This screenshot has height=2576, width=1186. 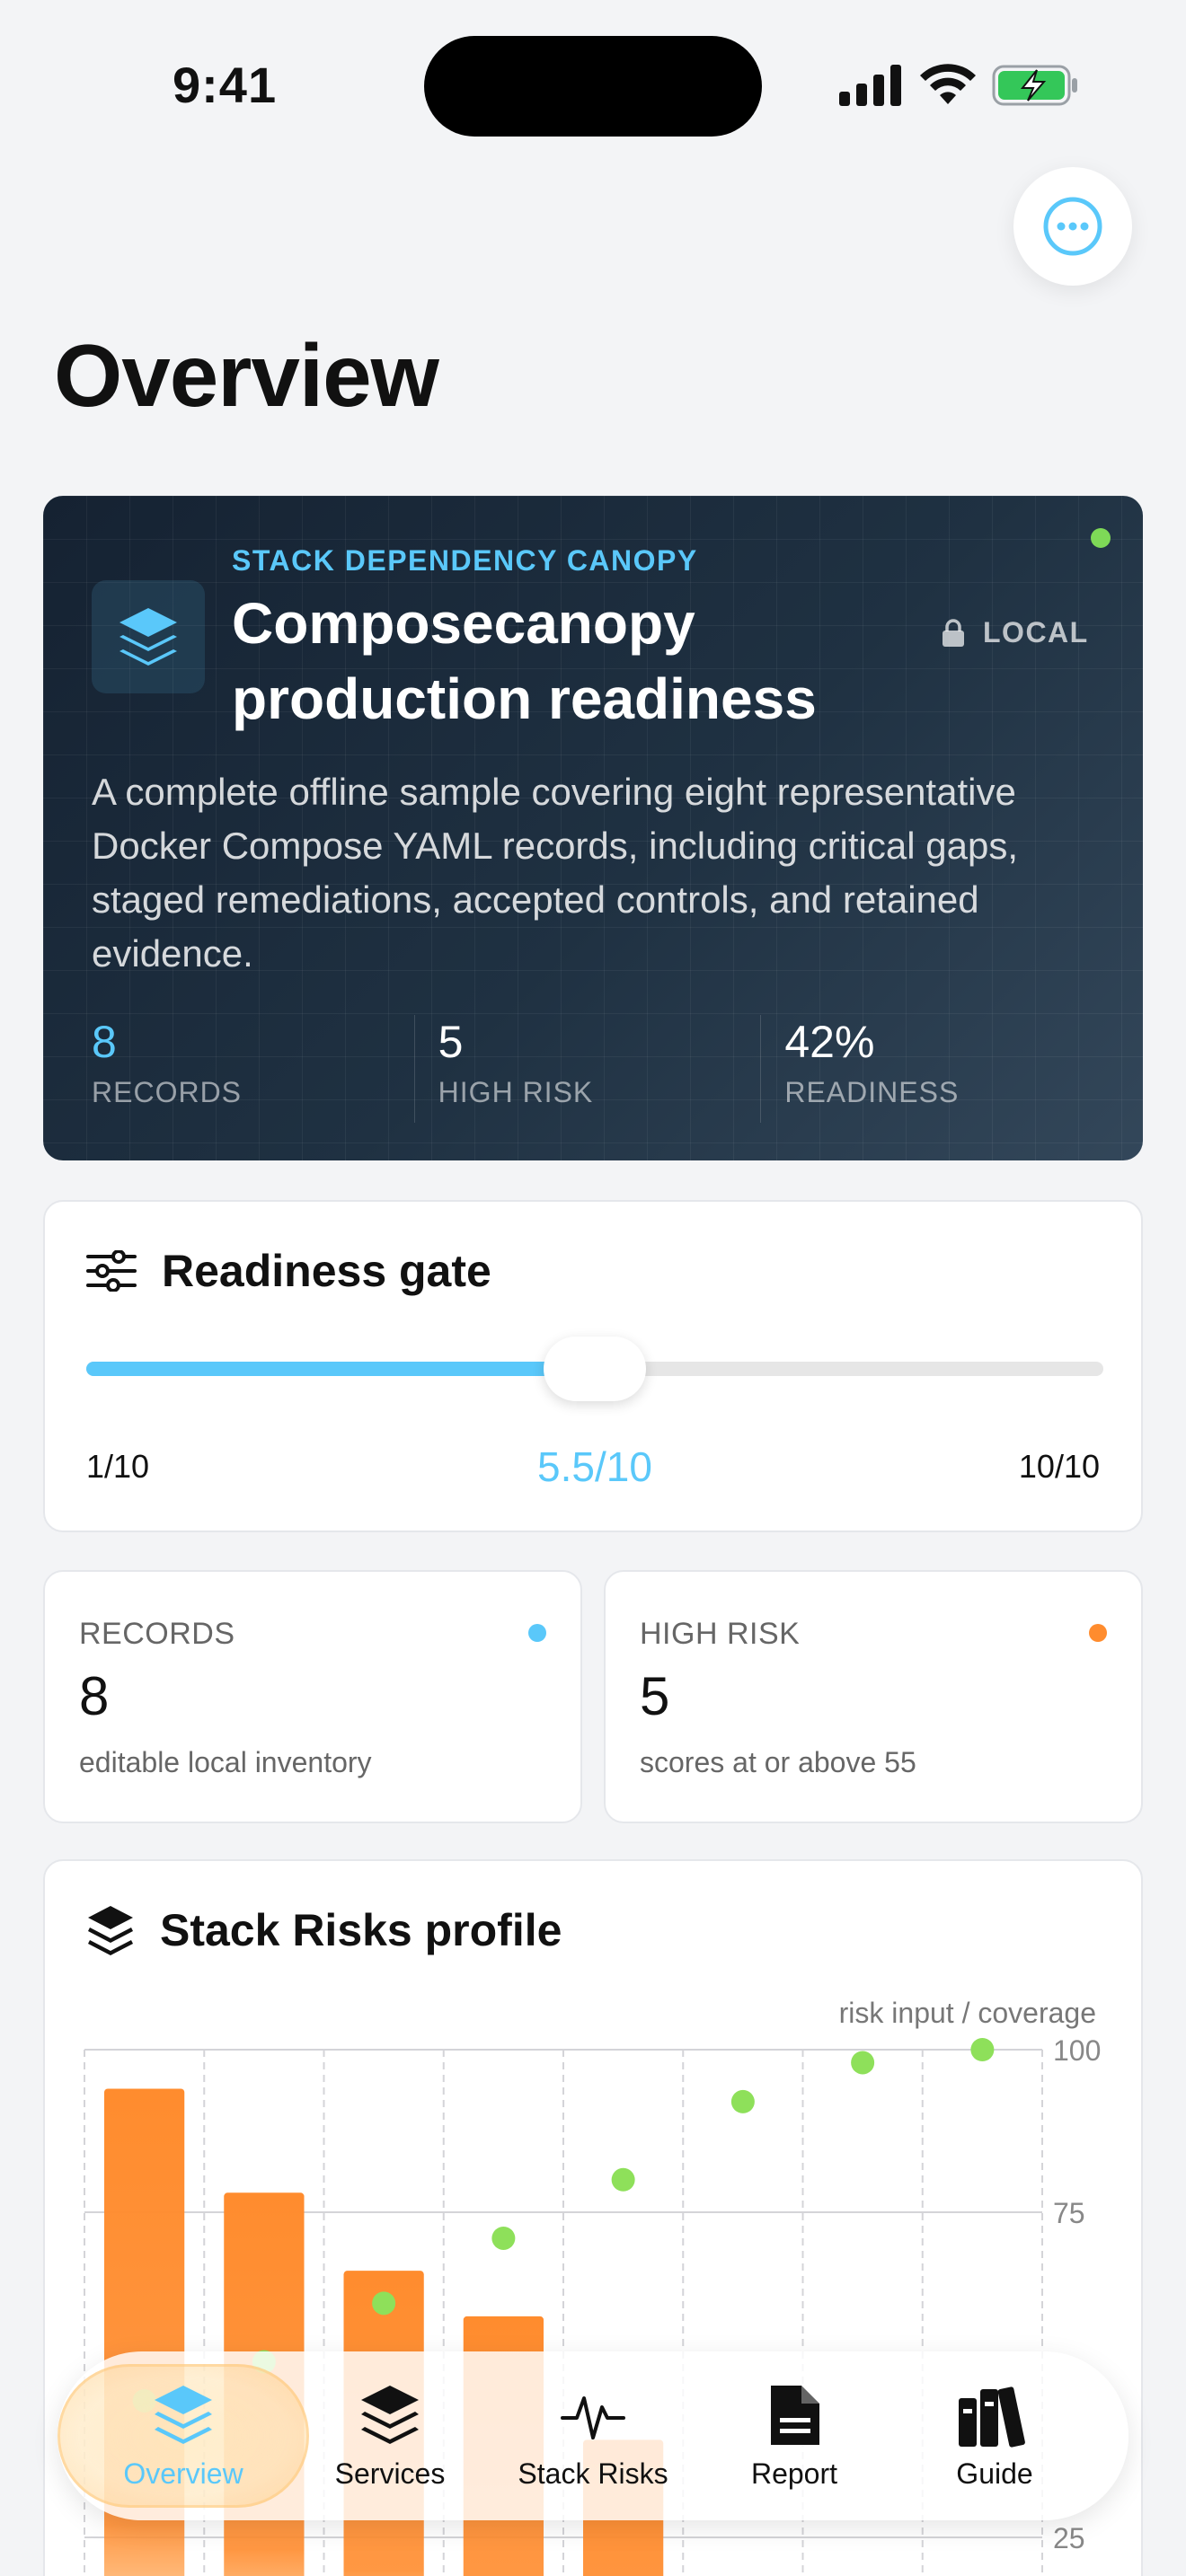 I want to click on wifi-icon, so click(x=948, y=84).